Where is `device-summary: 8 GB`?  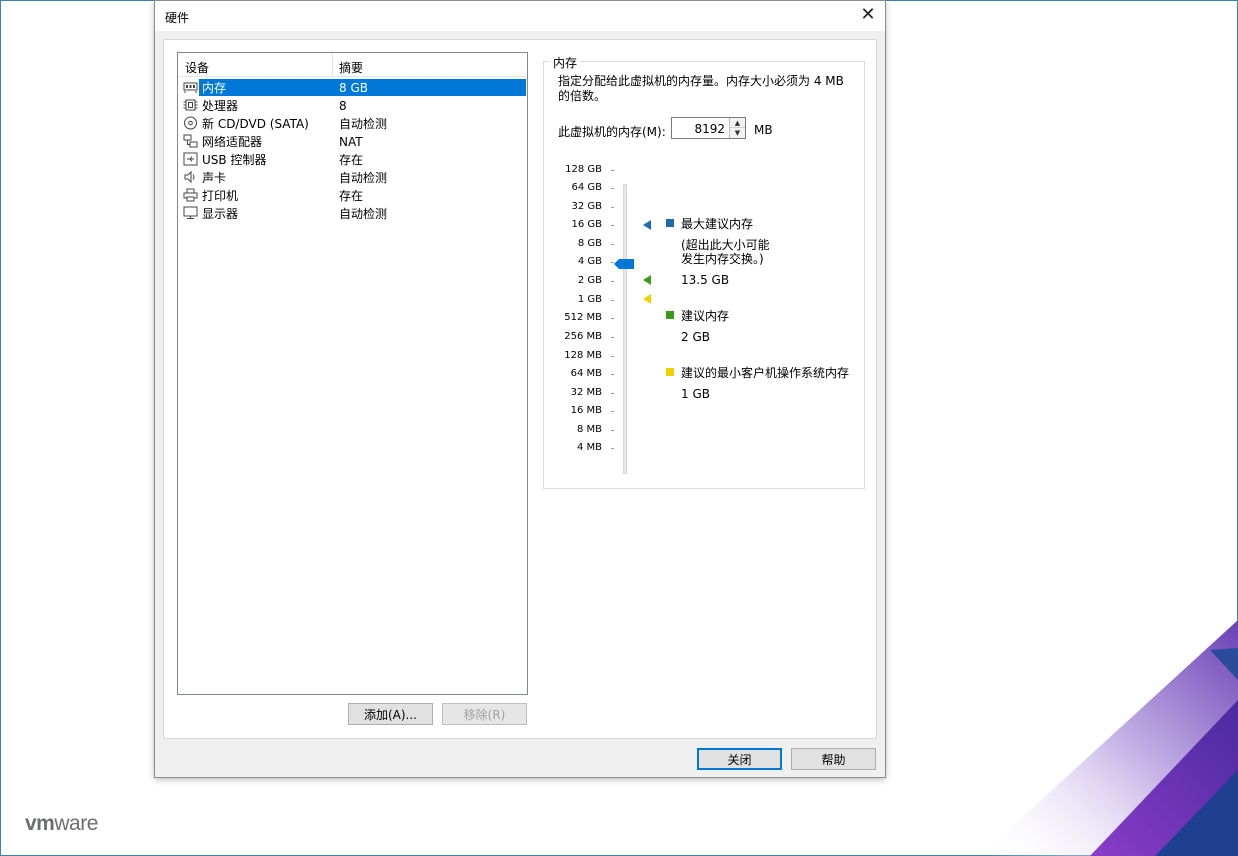 device-summary: 8 GB is located at coordinates (353, 88).